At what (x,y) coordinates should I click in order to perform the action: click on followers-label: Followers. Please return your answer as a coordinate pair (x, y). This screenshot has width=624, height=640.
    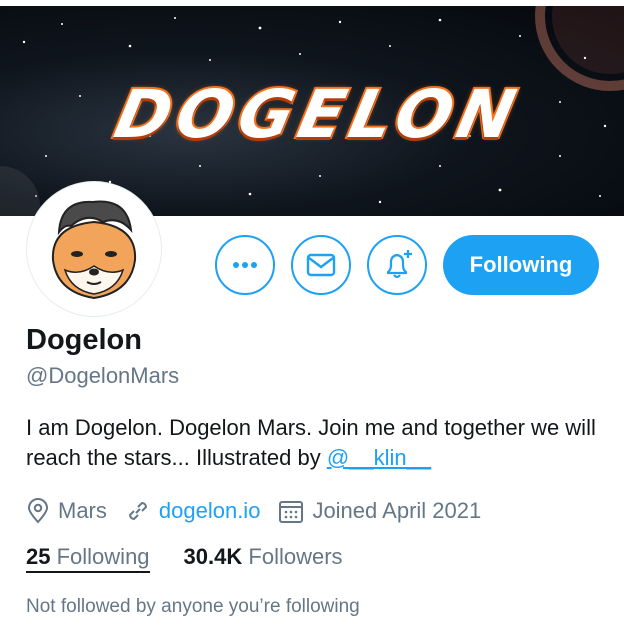
    Looking at the image, I should click on (295, 556).